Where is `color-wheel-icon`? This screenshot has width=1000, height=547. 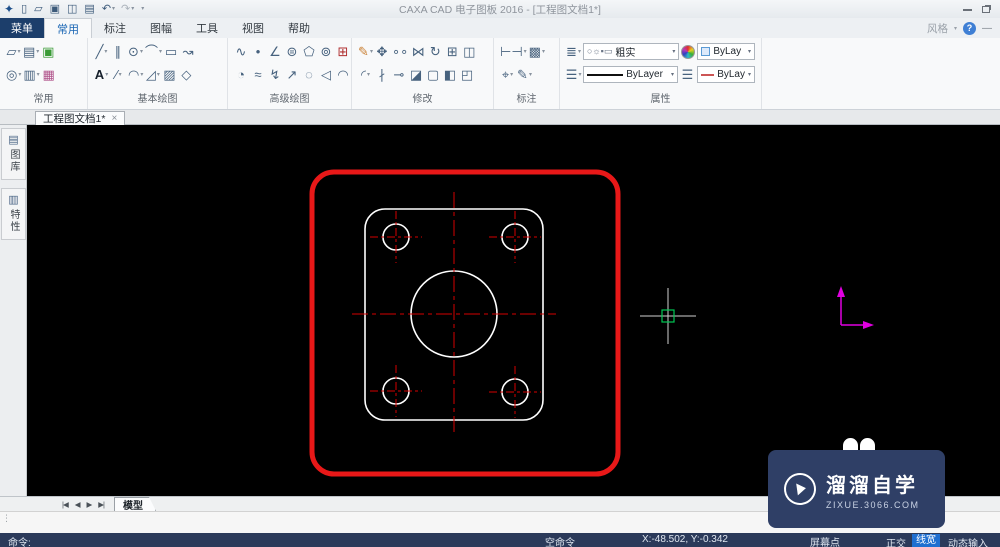
color-wheel-icon is located at coordinates (688, 51).